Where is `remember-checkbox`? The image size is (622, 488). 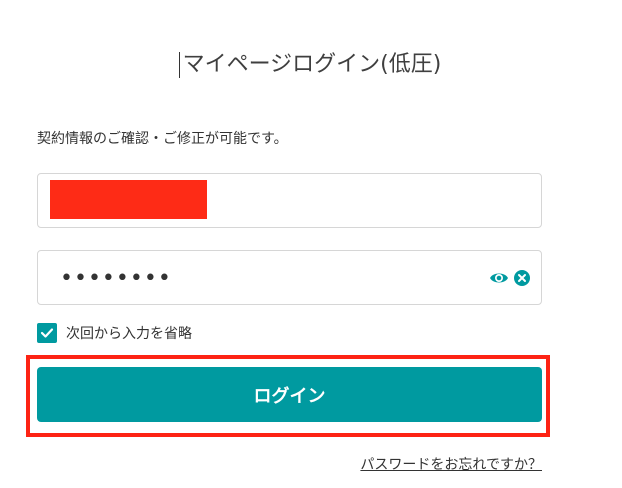 remember-checkbox is located at coordinates (47, 333).